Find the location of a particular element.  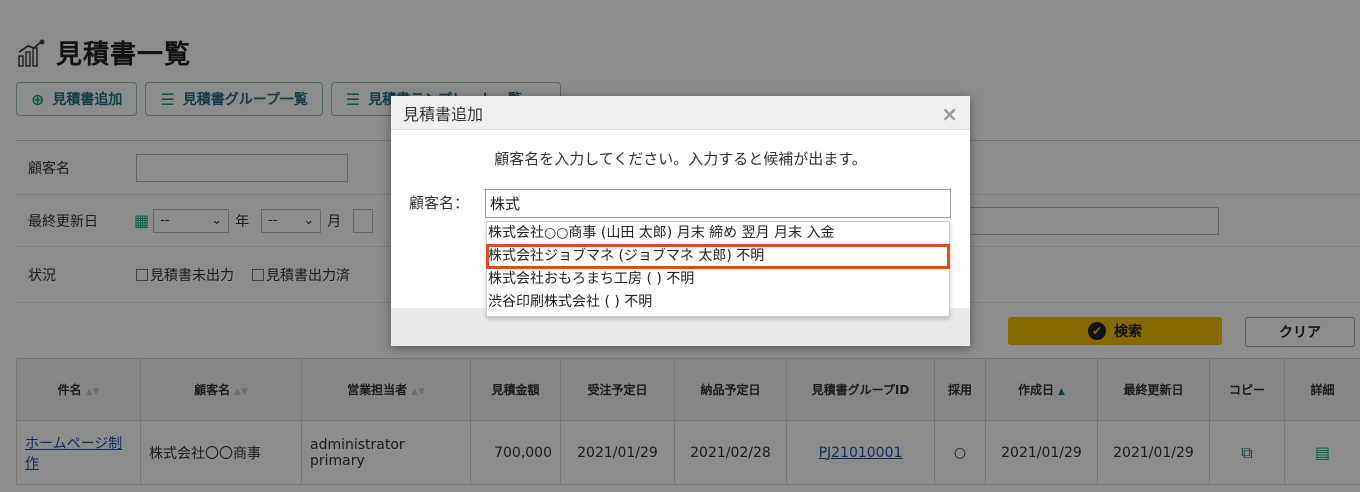

autocomplete-item: 株式会社おもろまち工房 ( ) 不明 is located at coordinates (718, 279).